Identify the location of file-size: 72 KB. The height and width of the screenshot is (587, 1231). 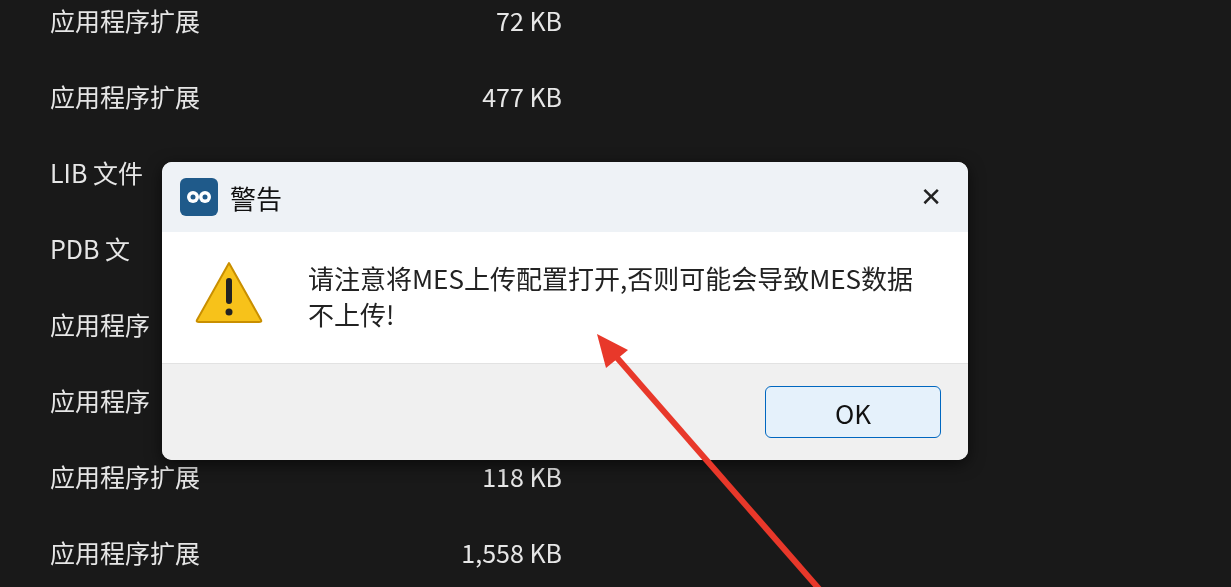
(529, 20).